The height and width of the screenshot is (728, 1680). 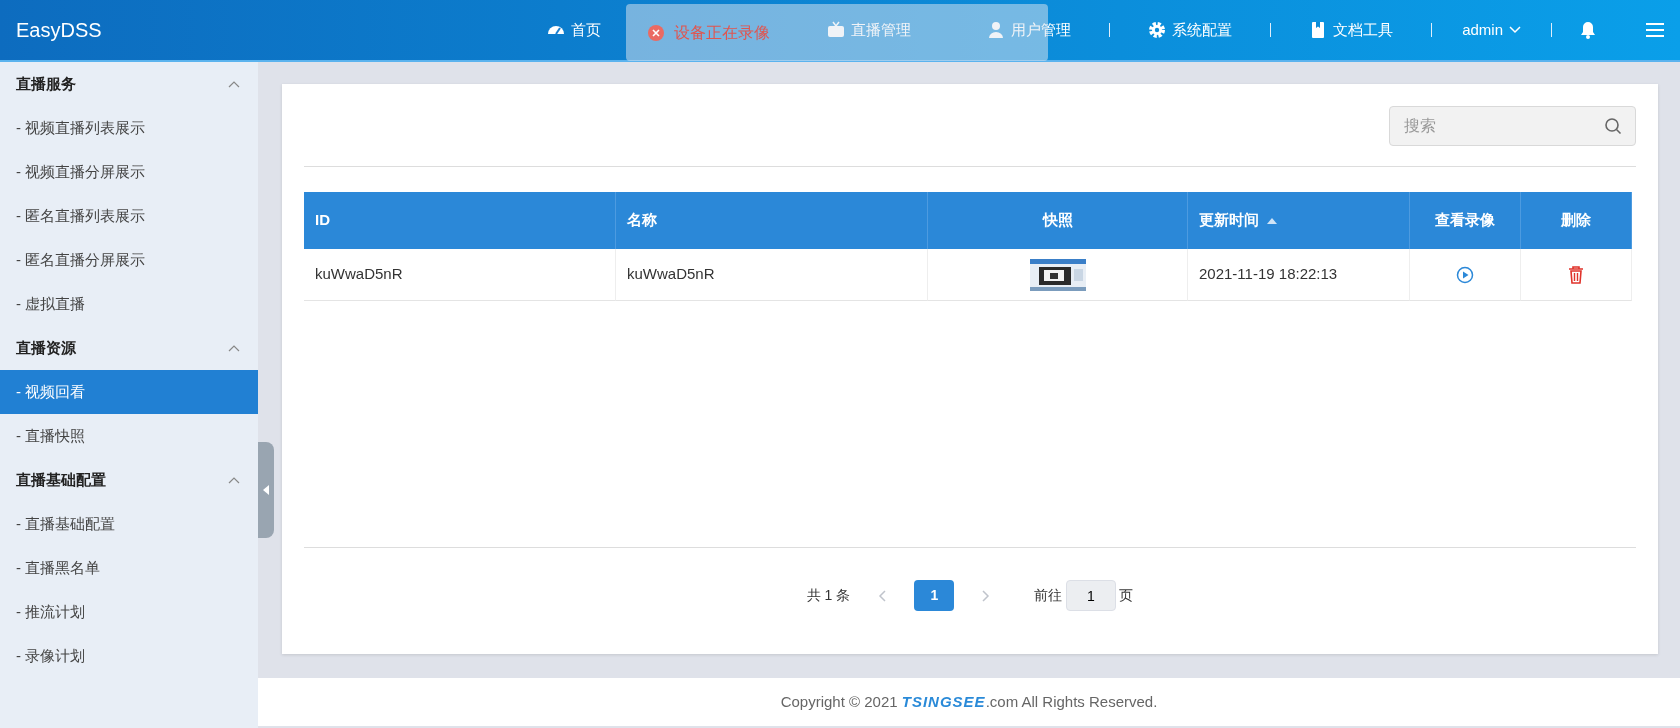 What do you see at coordinates (129, 612) in the screenshot?
I see `sidebar-item: - 推流计划` at bounding box center [129, 612].